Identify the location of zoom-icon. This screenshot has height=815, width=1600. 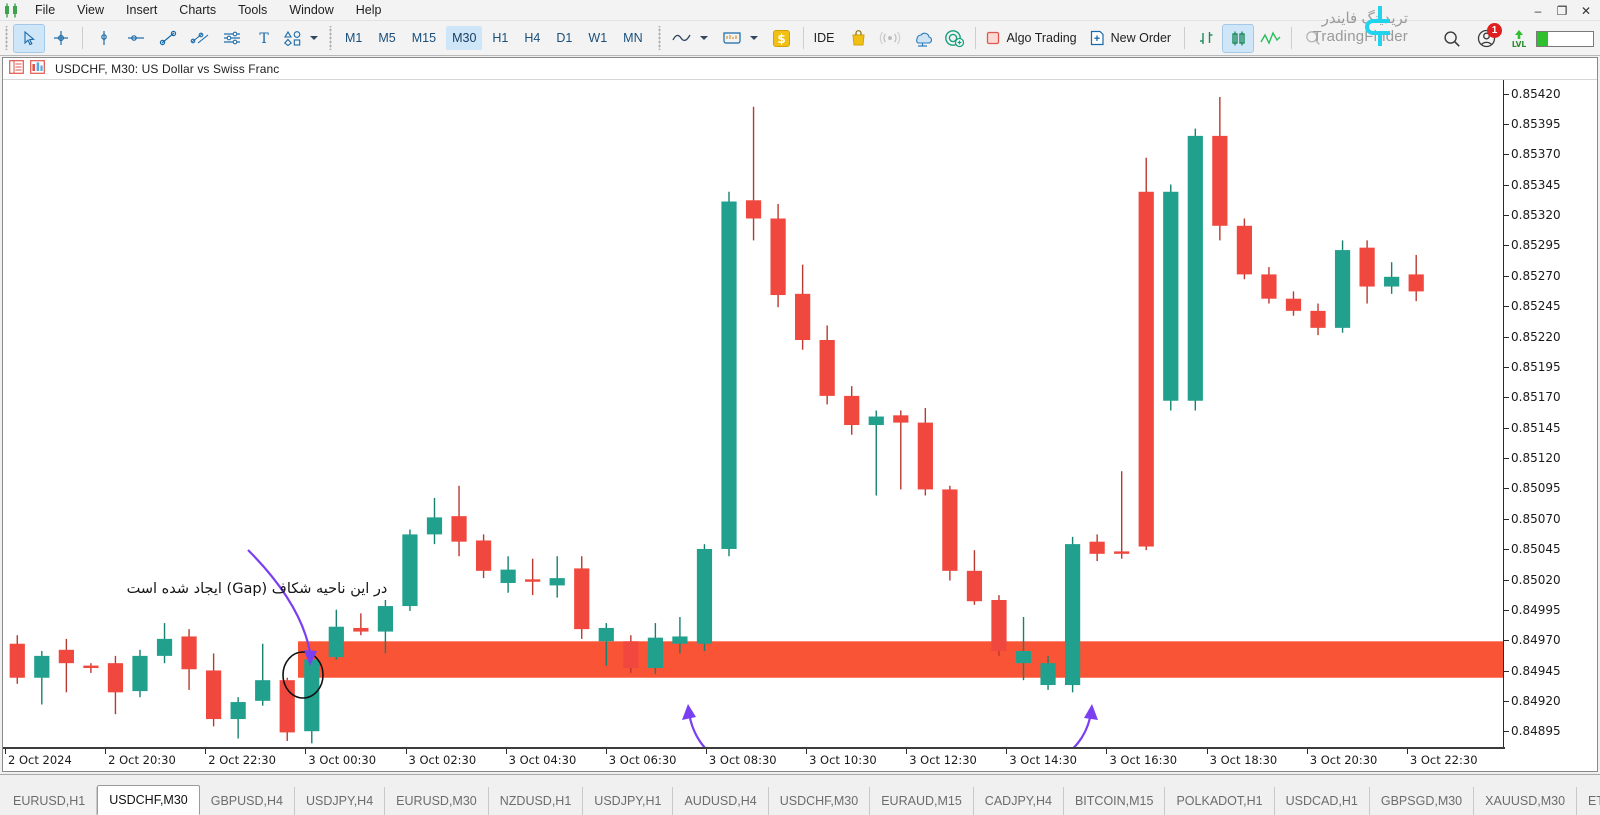
(1313, 38).